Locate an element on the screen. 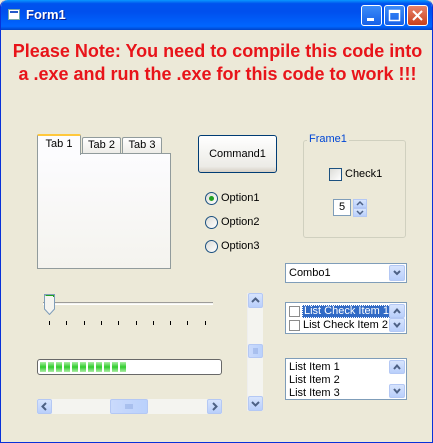  list-scroll-up is located at coordinates (397, 367).